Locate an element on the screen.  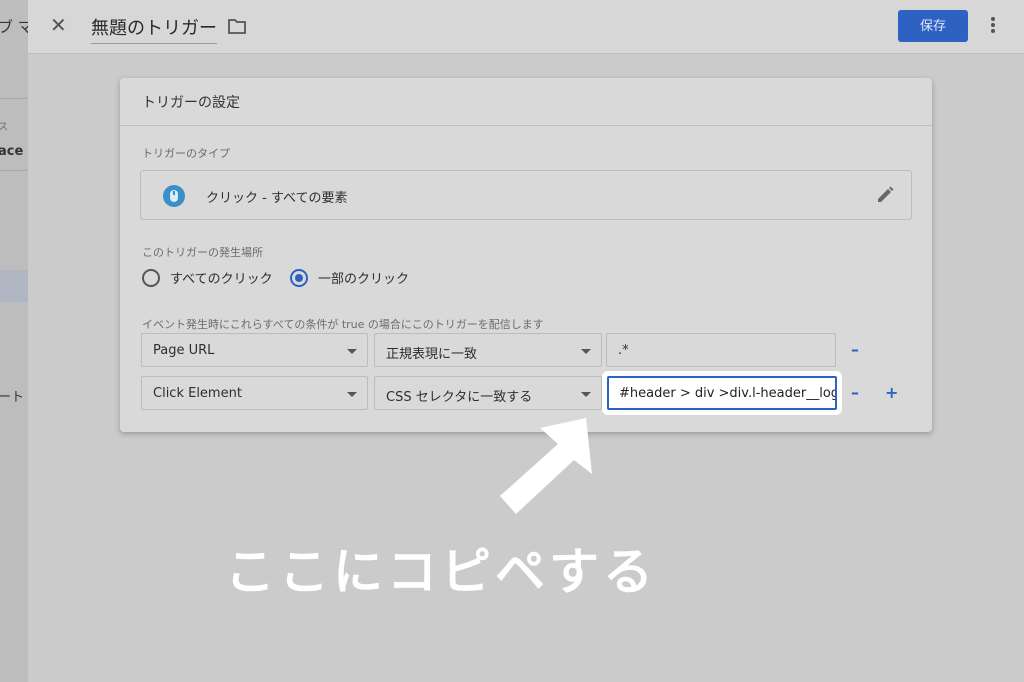
save-button: 保存 is located at coordinates (933, 26).